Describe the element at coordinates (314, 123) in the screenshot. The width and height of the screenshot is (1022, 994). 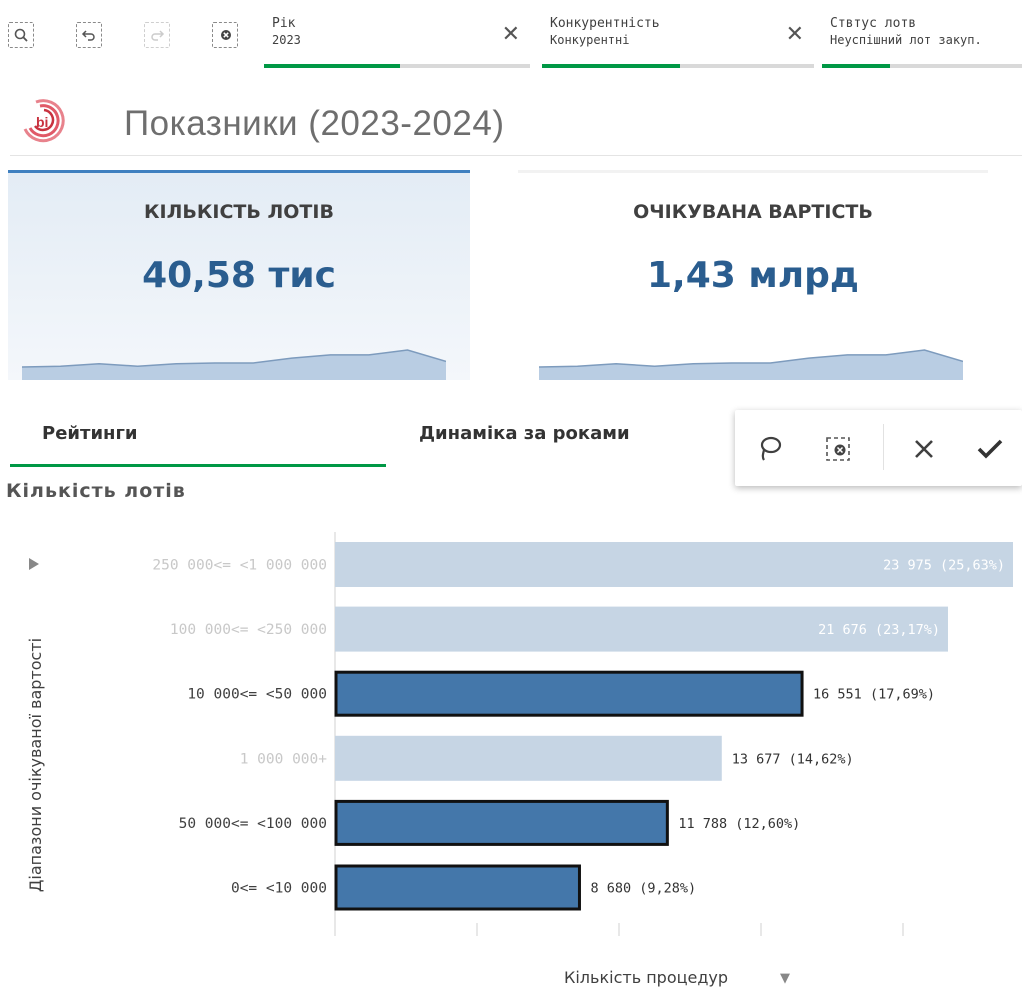
I see `page-title: Показники (2023-2024)` at that location.